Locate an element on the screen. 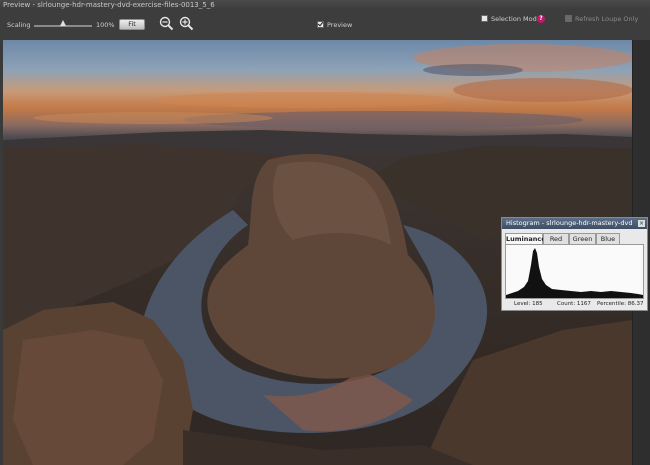 The width and height of the screenshot is (650, 465). scaling-value: 100% is located at coordinates (105, 25).